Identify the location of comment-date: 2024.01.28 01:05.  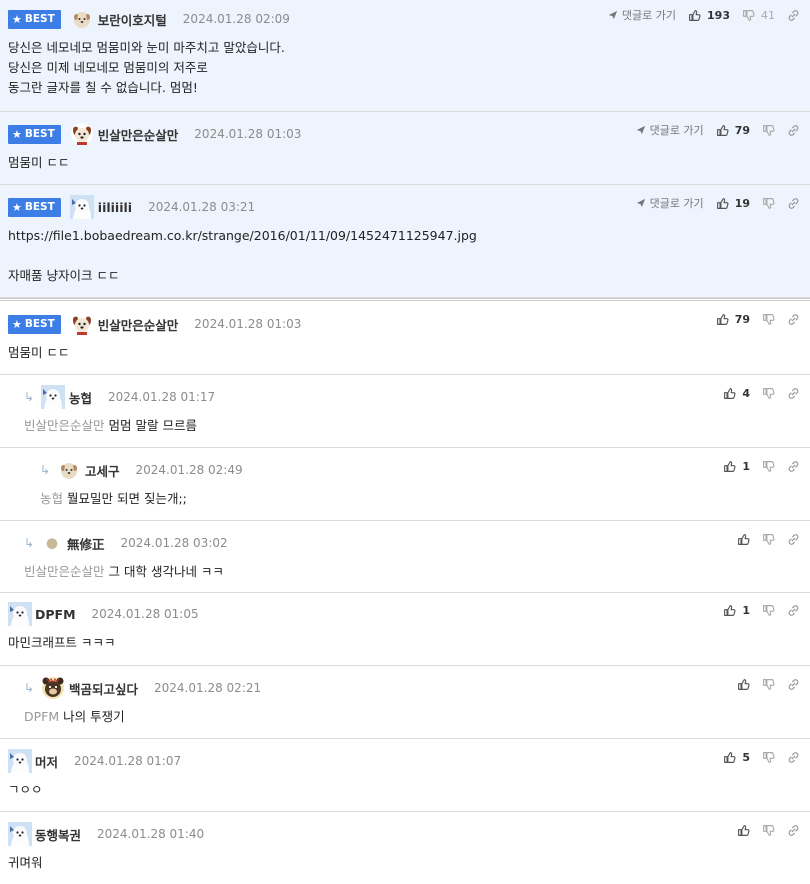
(145, 614).